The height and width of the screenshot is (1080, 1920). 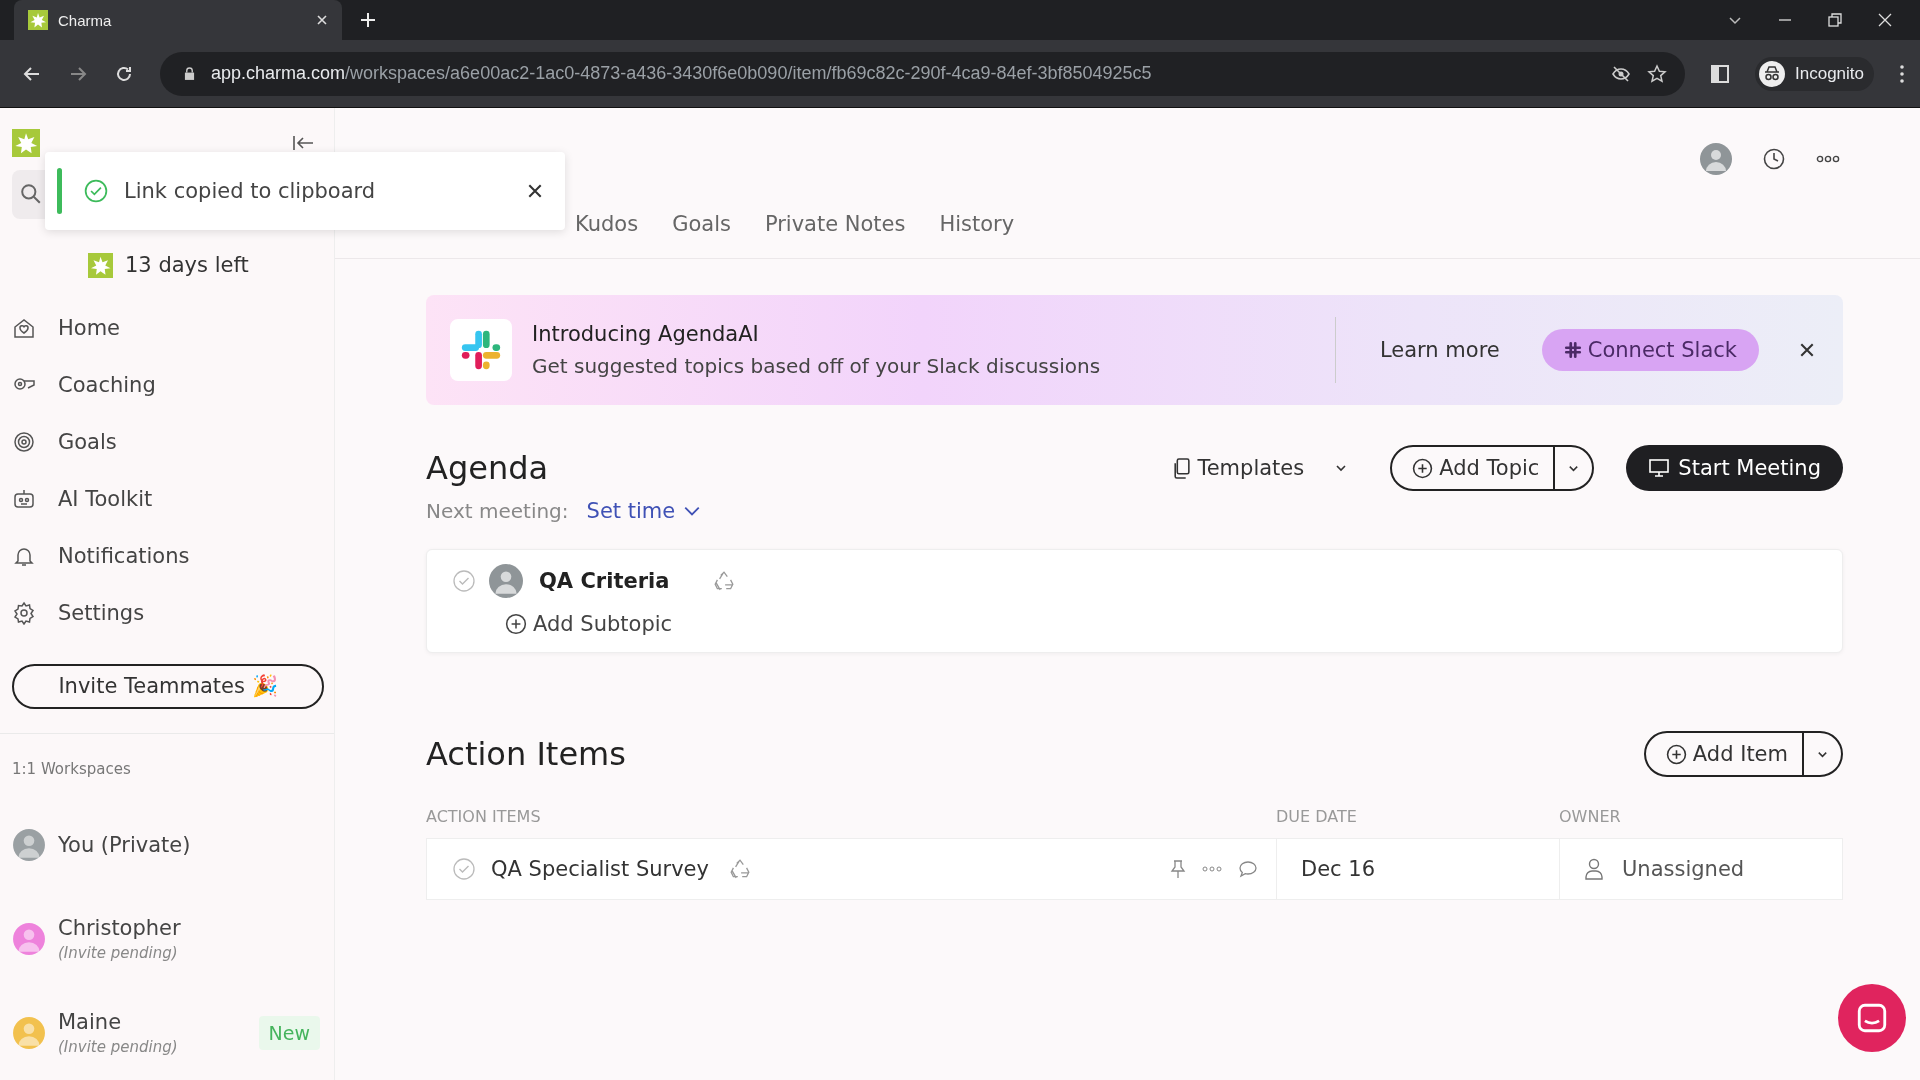 What do you see at coordinates (85, 20) in the screenshot?
I see `tab-title: Charma` at bounding box center [85, 20].